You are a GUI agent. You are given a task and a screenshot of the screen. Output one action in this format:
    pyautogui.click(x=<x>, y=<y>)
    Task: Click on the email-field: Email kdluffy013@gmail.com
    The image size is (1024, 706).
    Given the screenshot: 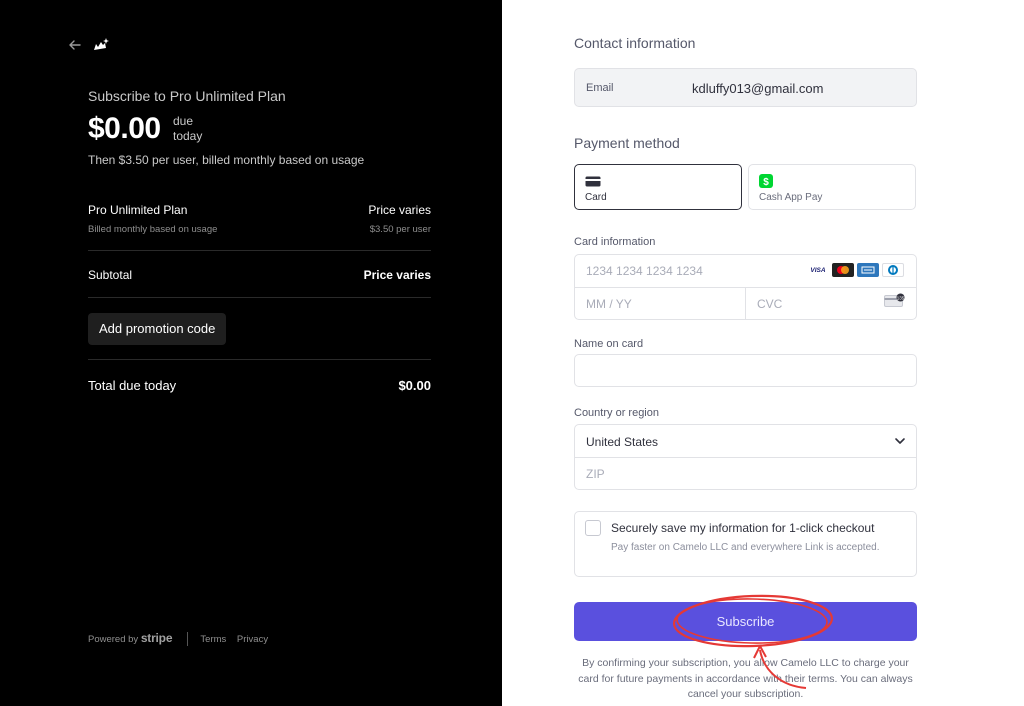 What is the action you would take?
    pyautogui.click(x=745, y=87)
    